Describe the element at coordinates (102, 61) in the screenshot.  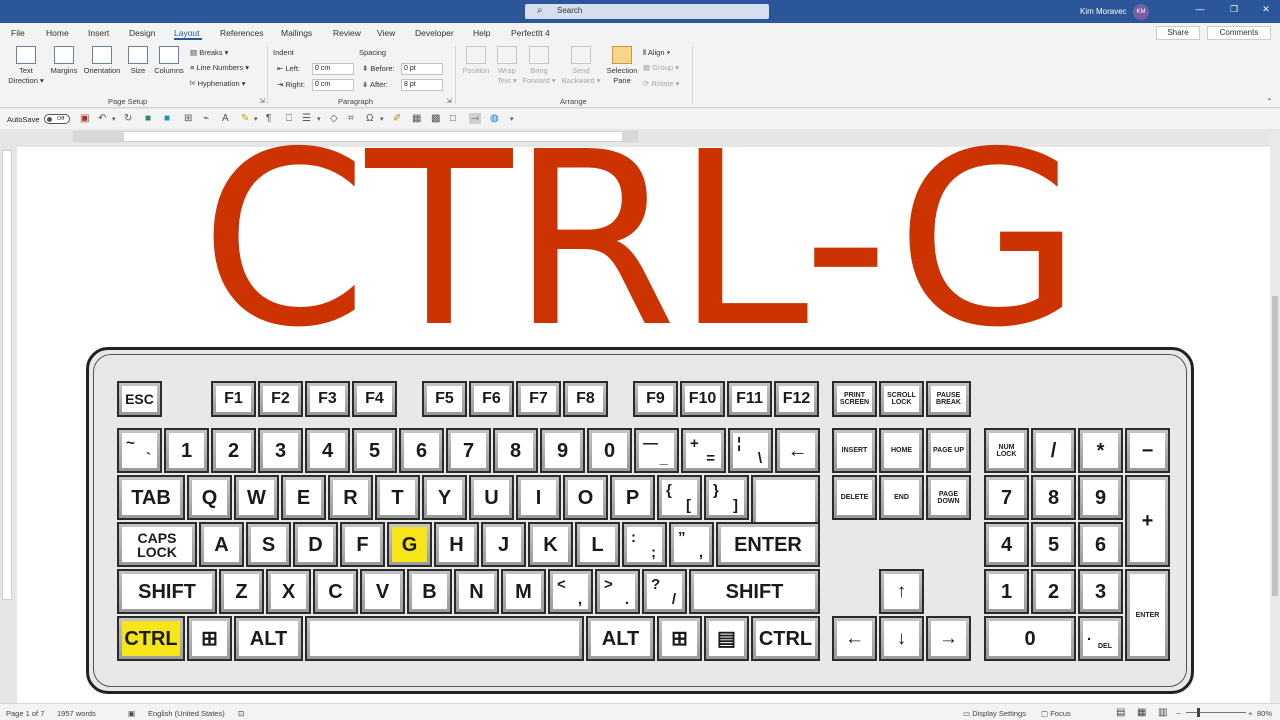
I see `orientation-button: Orientation` at that location.